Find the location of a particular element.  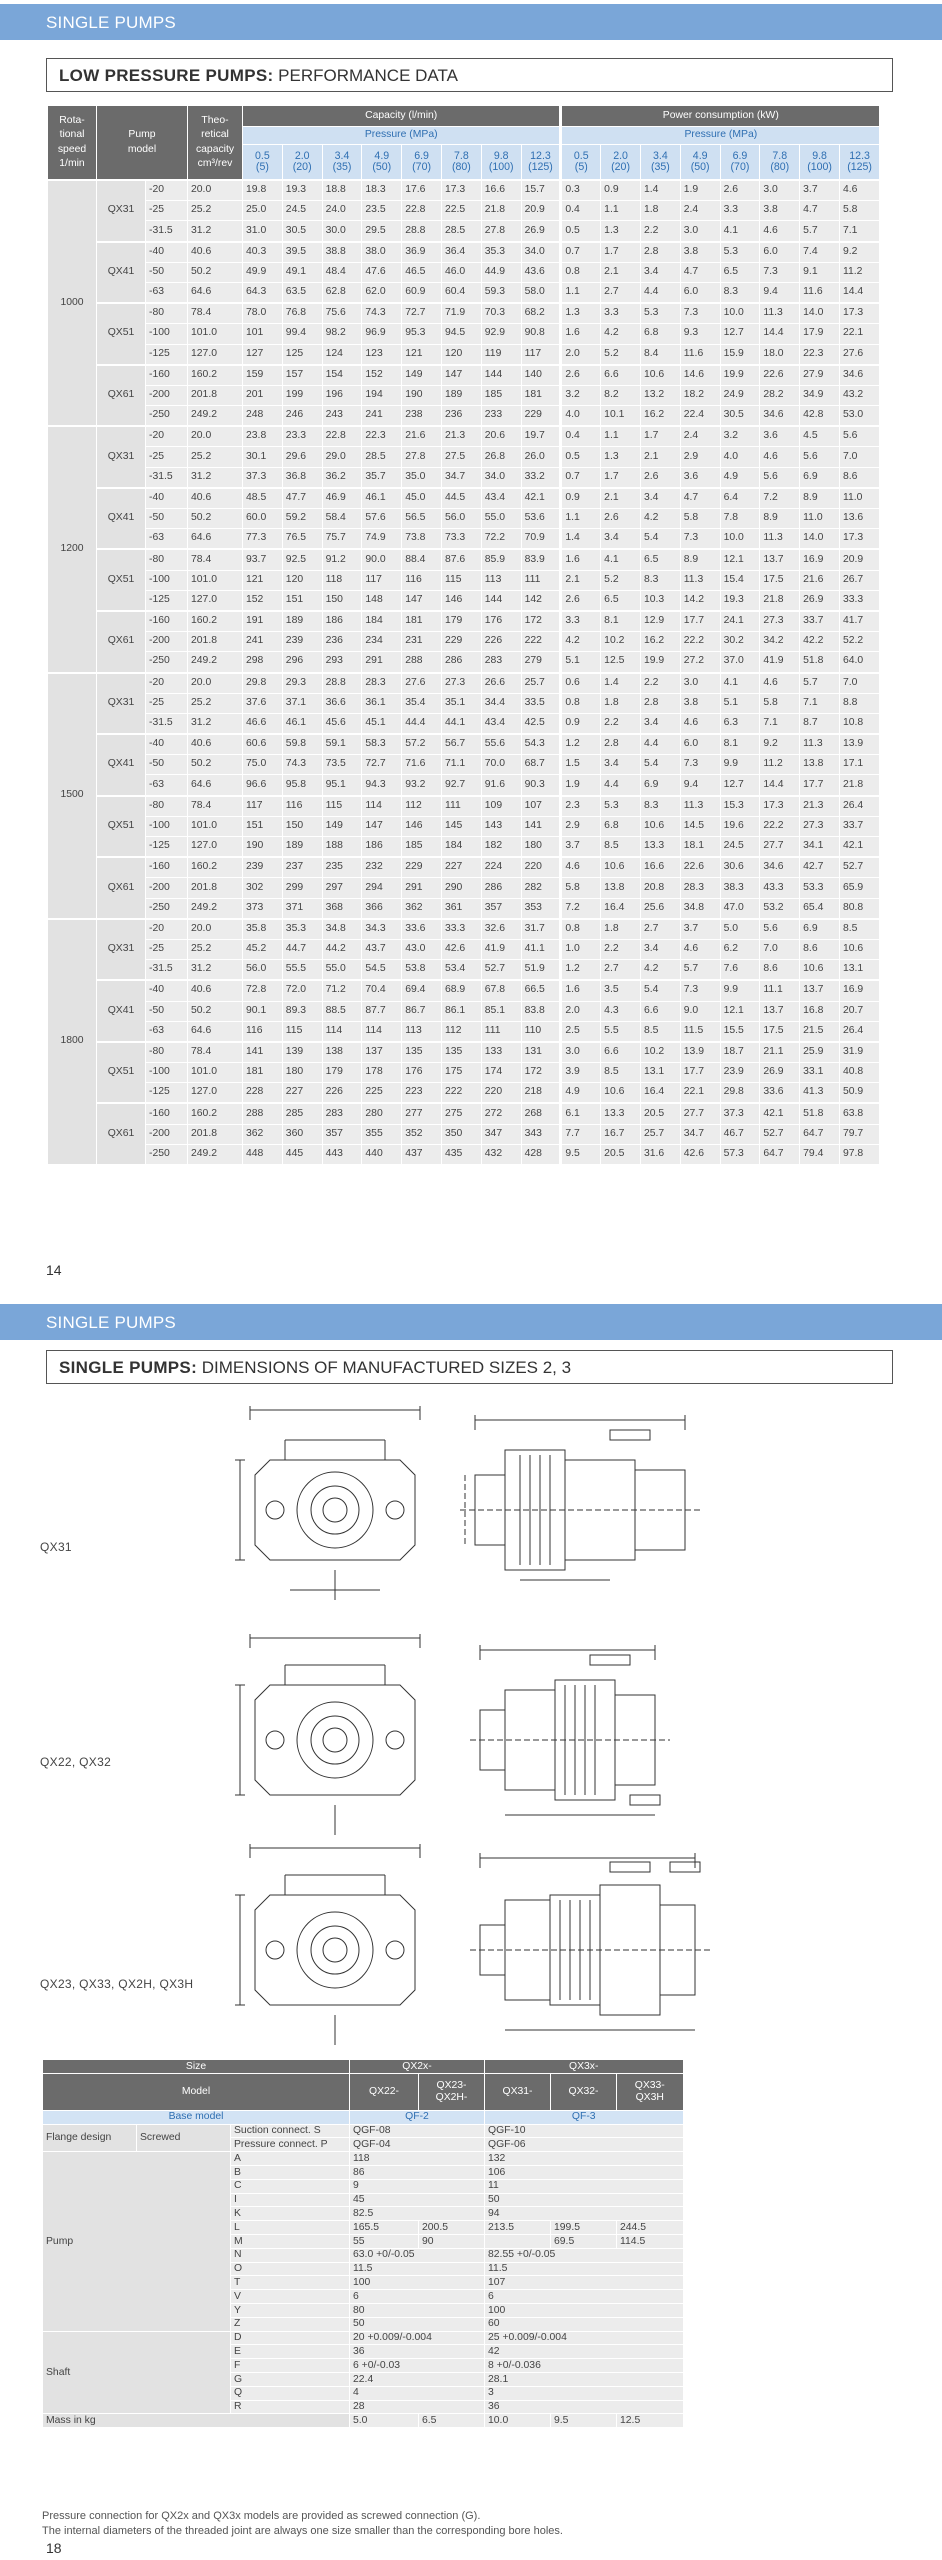

theoretical-capacity-cell: 201.8 is located at coordinates (215, 1134).